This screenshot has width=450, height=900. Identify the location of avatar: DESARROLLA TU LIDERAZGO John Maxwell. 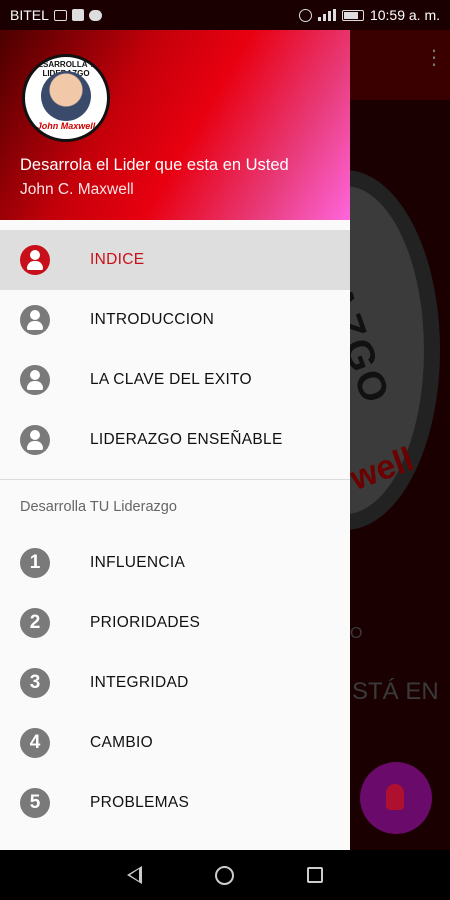
(66, 98).